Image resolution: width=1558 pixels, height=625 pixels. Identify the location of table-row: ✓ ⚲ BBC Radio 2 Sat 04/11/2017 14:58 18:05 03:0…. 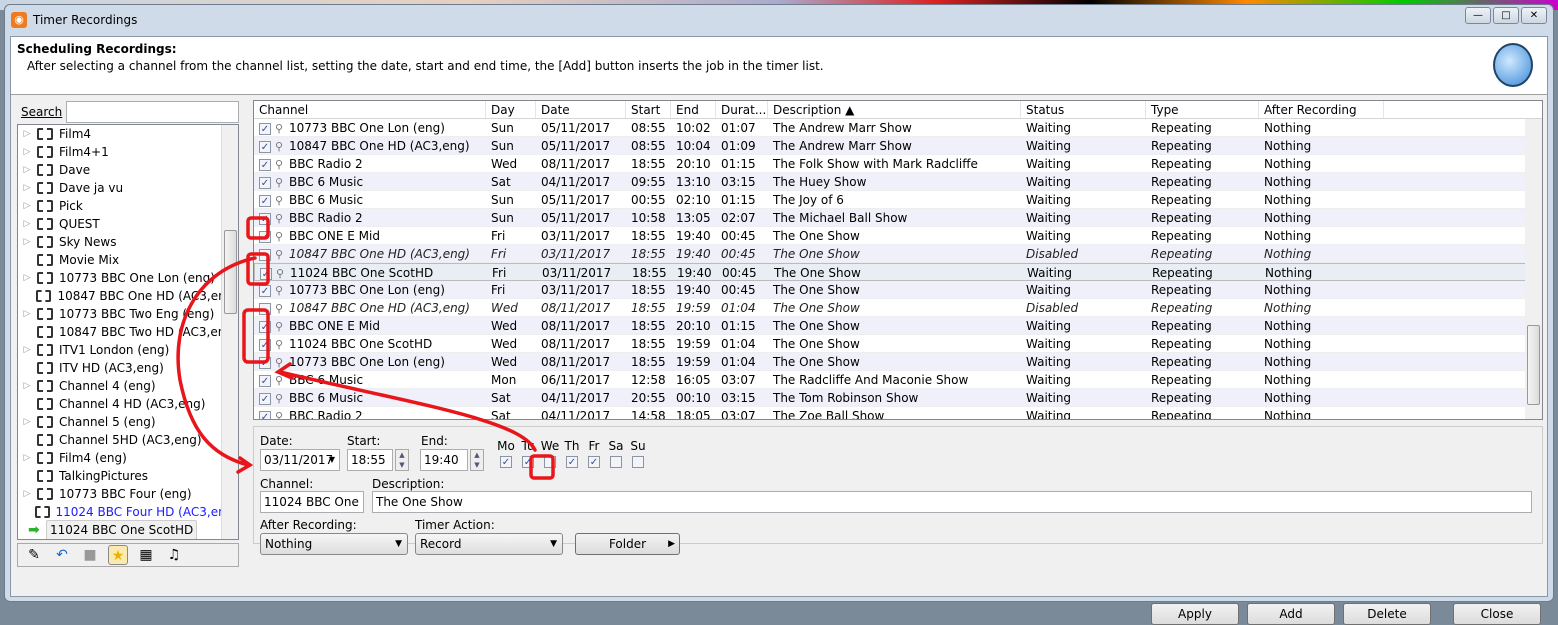
(898, 413).